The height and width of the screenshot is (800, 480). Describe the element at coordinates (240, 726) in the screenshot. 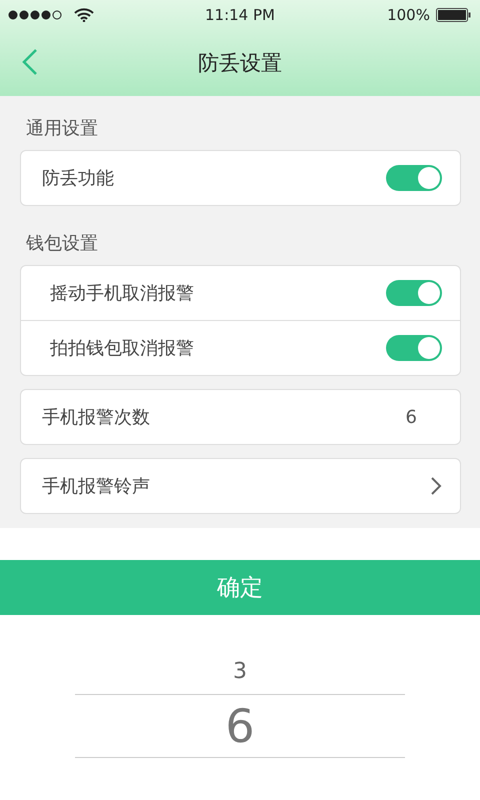

I see `picker-option: 6` at that location.